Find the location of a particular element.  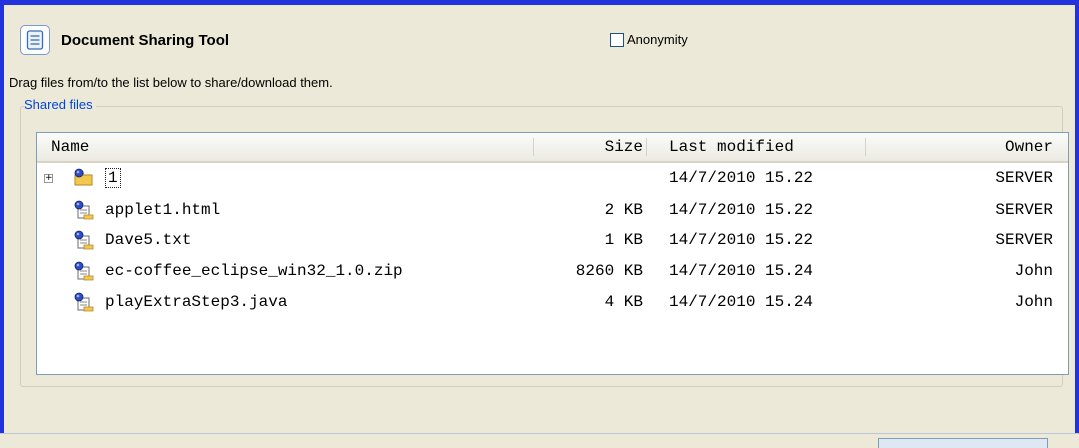

shared-folder-icon is located at coordinates (84, 178).